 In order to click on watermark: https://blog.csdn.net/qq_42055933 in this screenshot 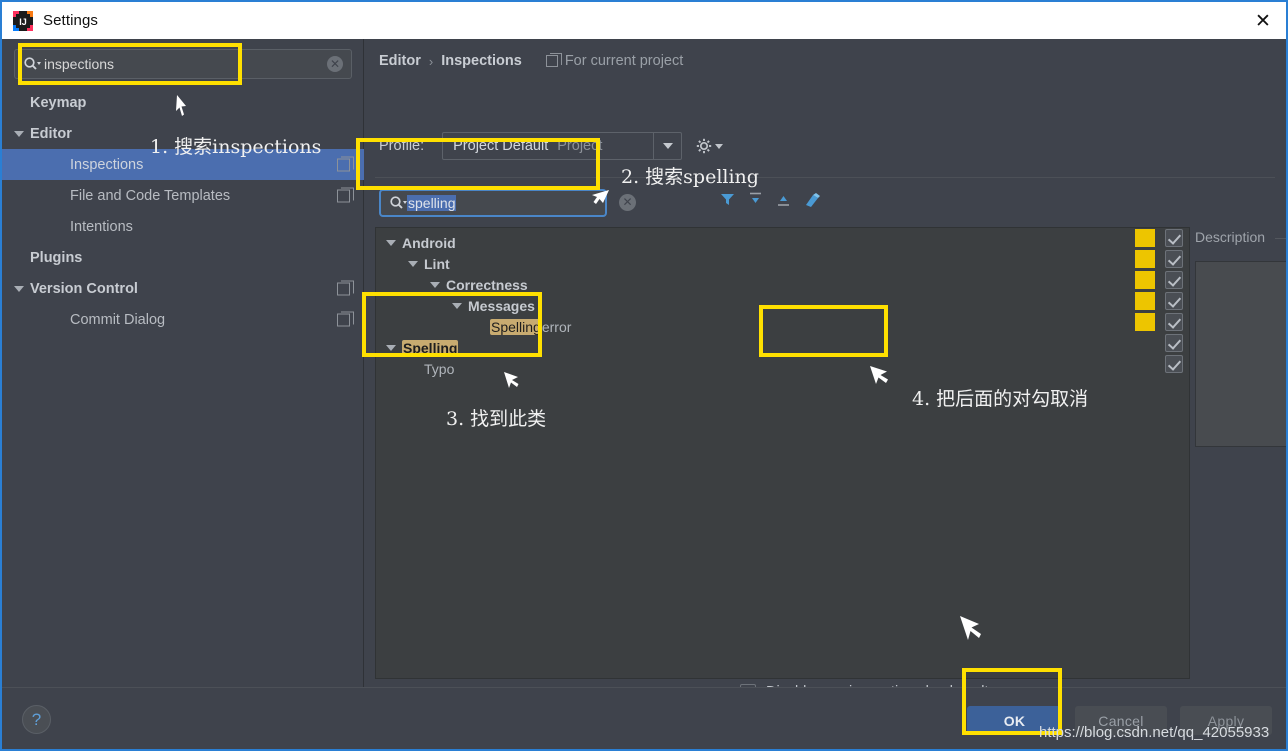, I will do `click(1154, 732)`.